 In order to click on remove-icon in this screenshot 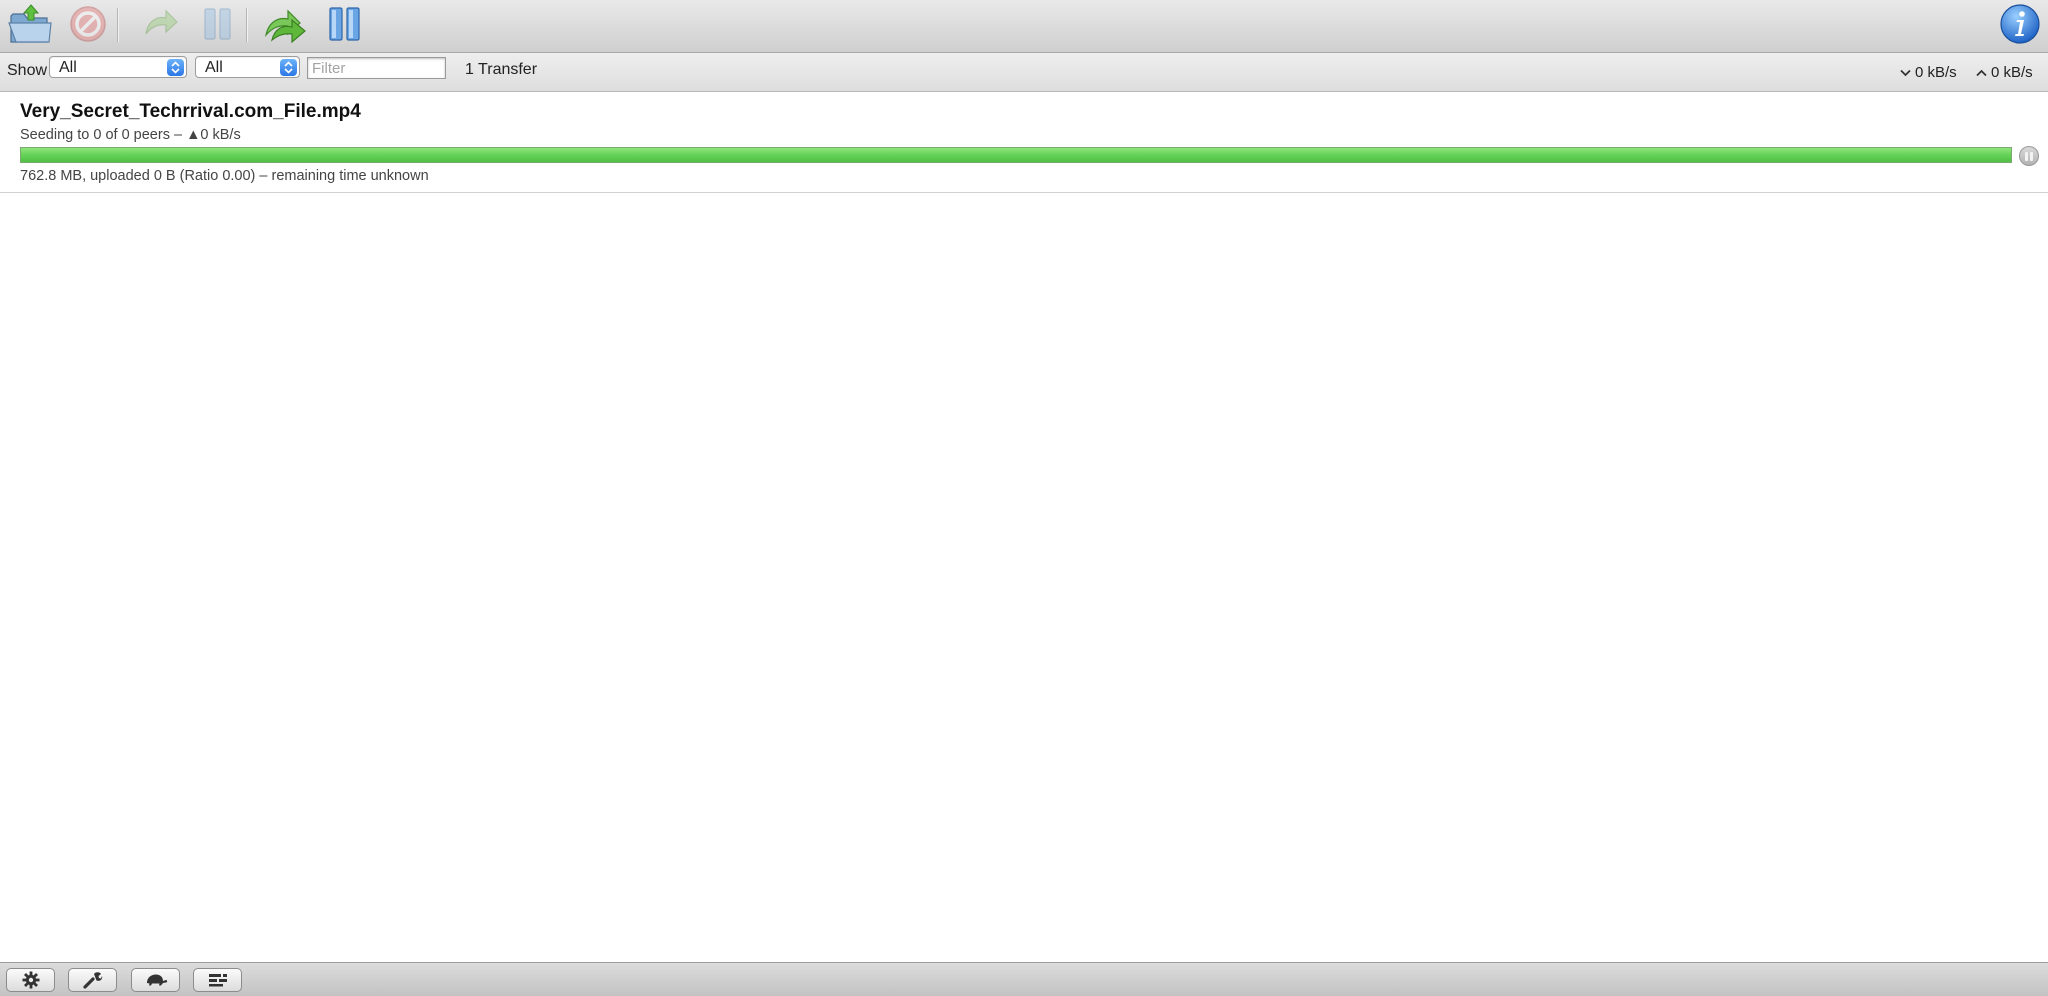, I will do `click(88, 24)`.